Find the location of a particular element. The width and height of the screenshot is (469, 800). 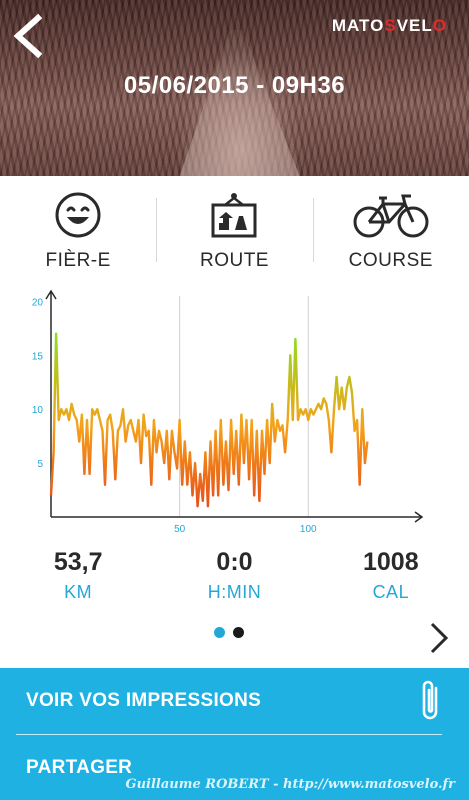

share-label: PARTAGER is located at coordinates (79, 767).